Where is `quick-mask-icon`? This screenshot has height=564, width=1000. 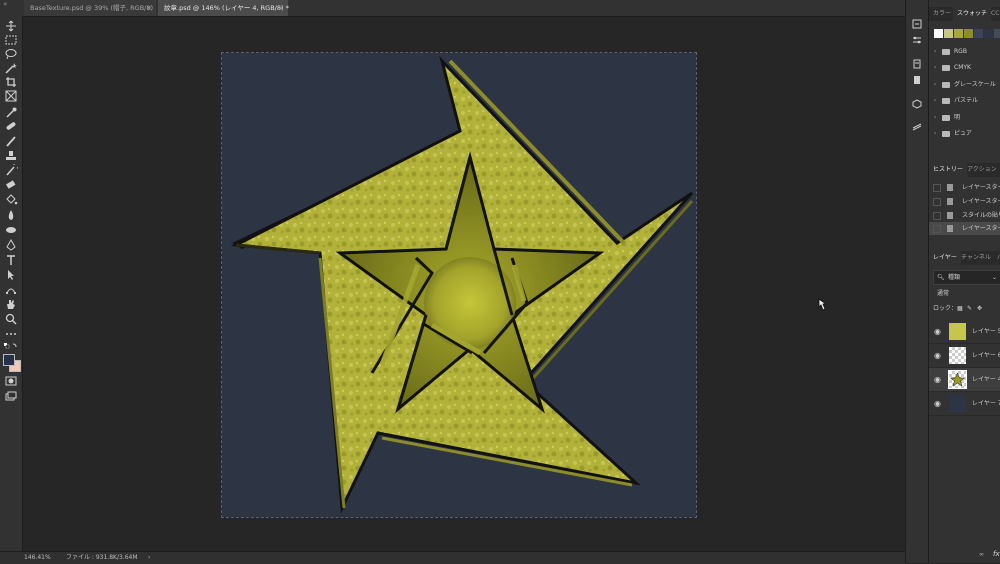 quick-mask-icon is located at coordinates (11, 381).